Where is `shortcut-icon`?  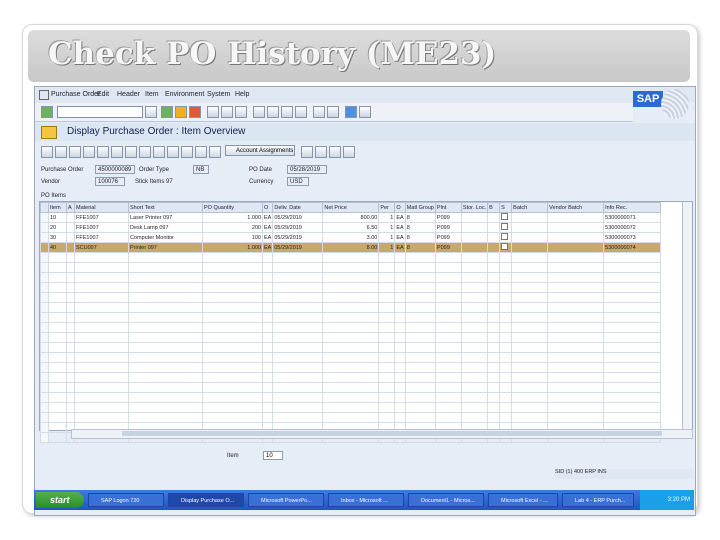
shortcut-icon is located at coordinates (333, 112).